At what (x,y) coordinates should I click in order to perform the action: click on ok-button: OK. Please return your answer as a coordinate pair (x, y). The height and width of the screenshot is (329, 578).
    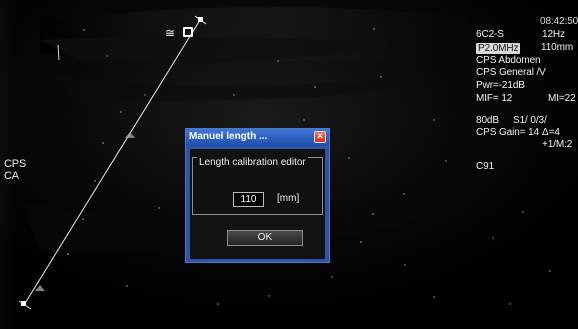
    Looking at the image, I should click on (265, 238).